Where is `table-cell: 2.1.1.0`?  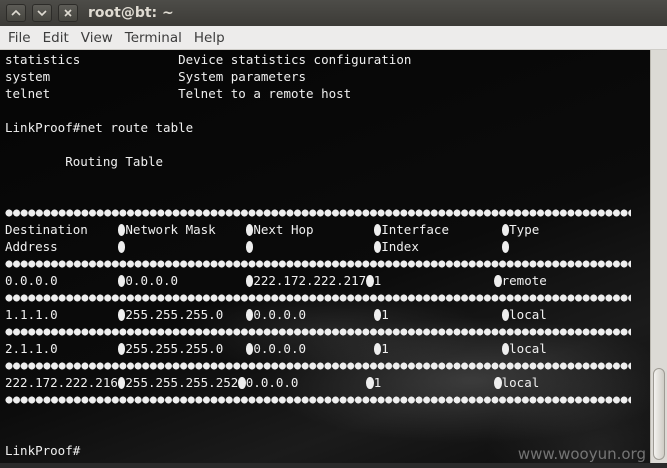 table-cell: 2.1.1.0 is located at coordinates (61, 348).